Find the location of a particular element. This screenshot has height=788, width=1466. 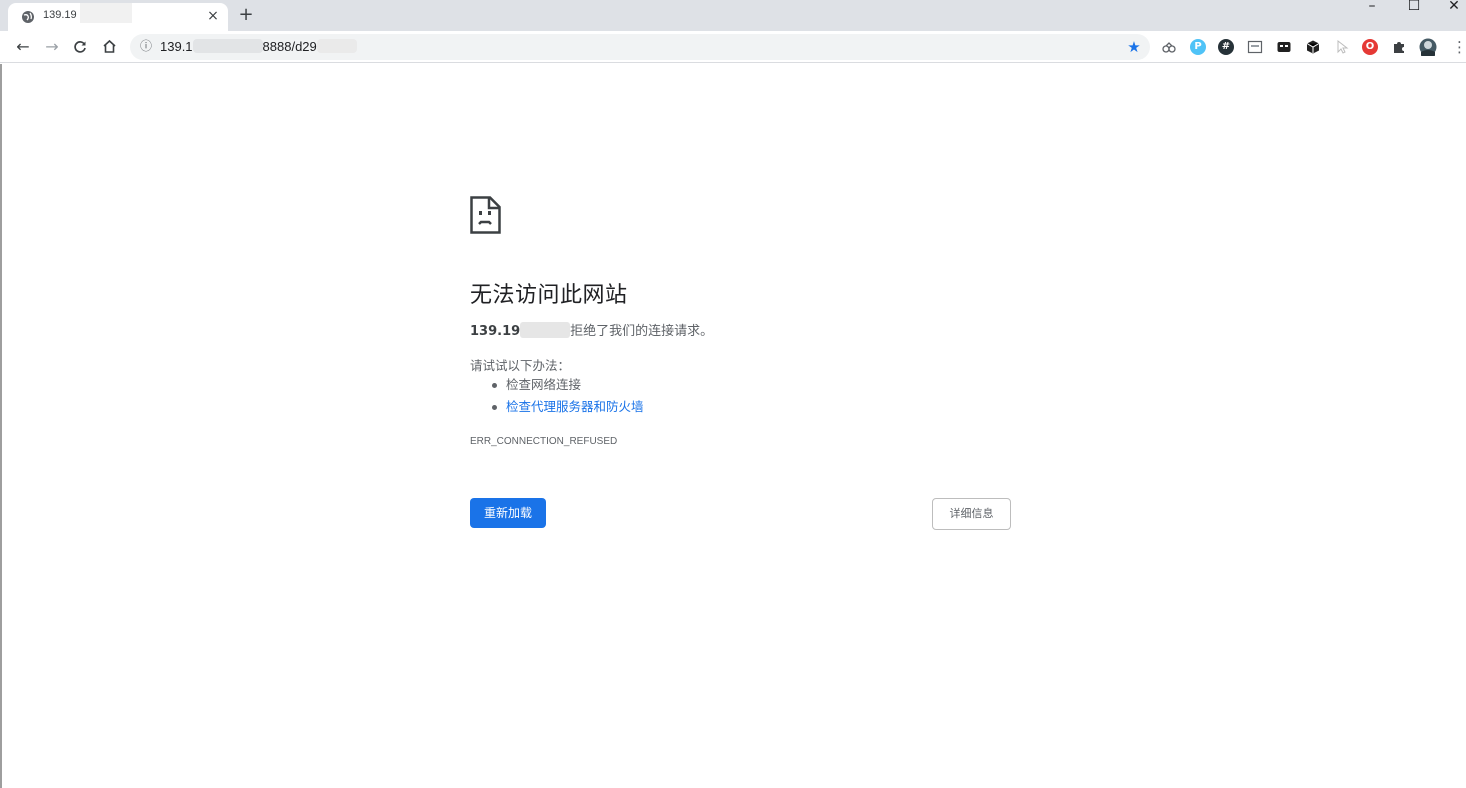

suggestions-list: 检查网络连接 检查代理服务器和防火墙 is located at coordinates (567, 398).